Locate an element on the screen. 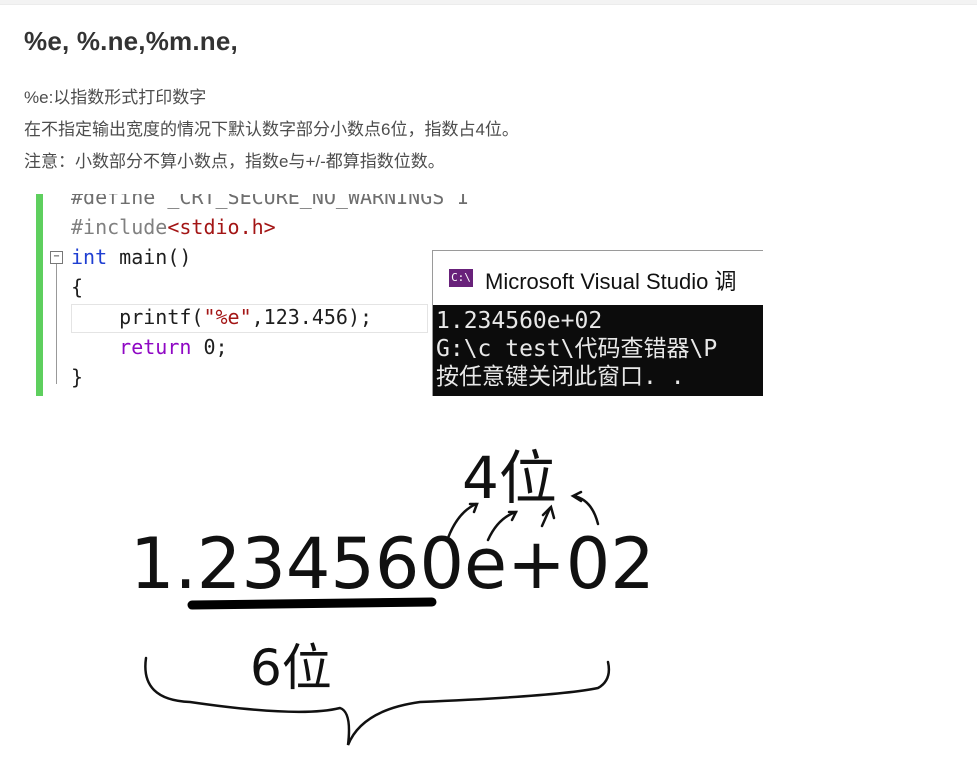 This screenshot has width=977, height=761. code-line-open-brace: { is located at coordinates (77, 287).